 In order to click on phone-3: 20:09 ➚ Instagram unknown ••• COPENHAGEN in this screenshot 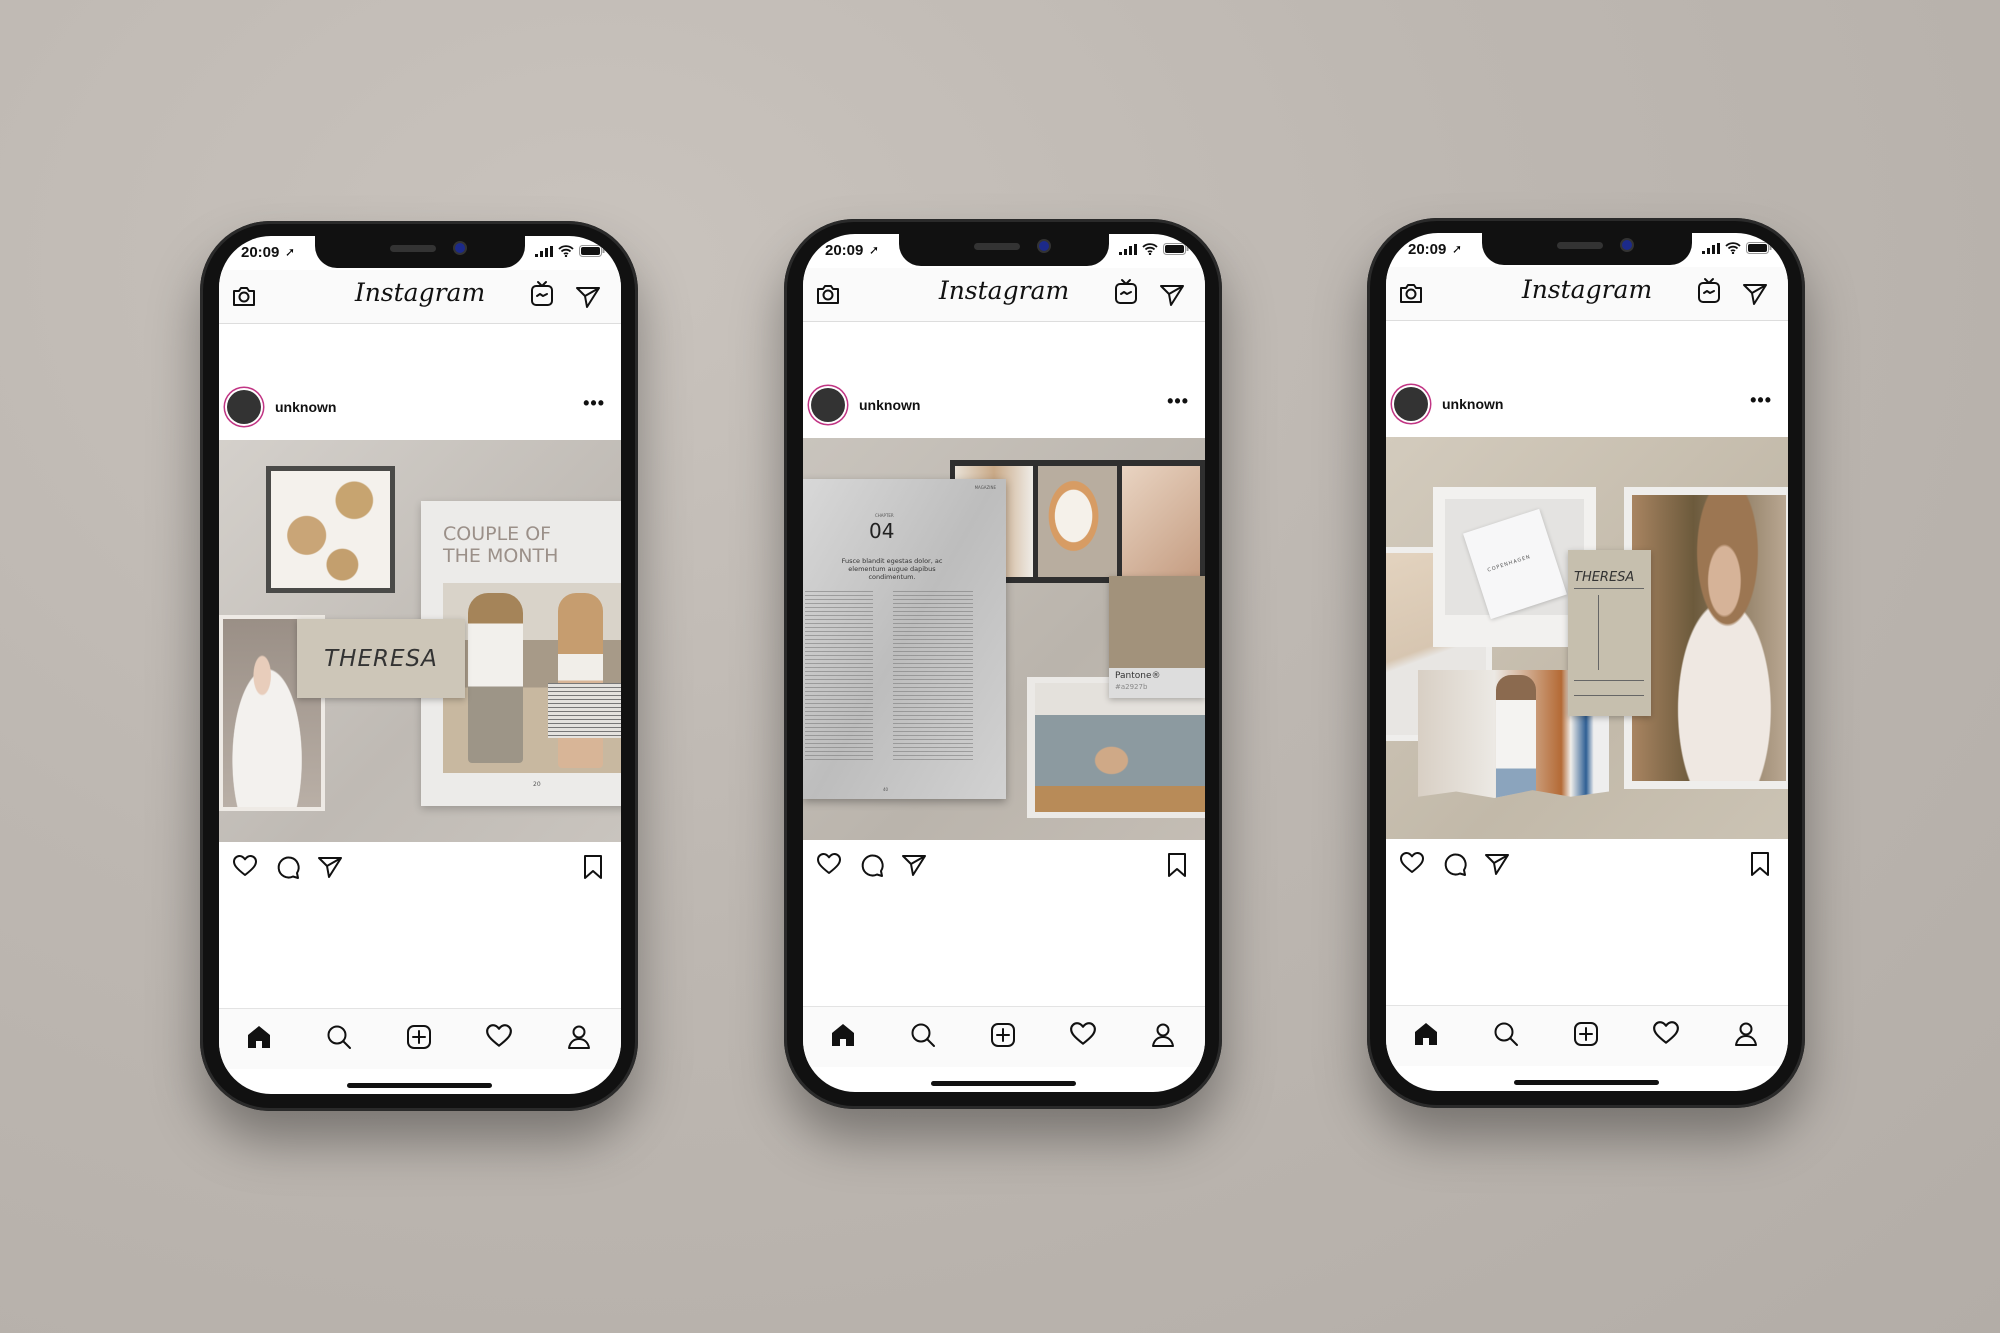, I will do `click(1586, 663)`.